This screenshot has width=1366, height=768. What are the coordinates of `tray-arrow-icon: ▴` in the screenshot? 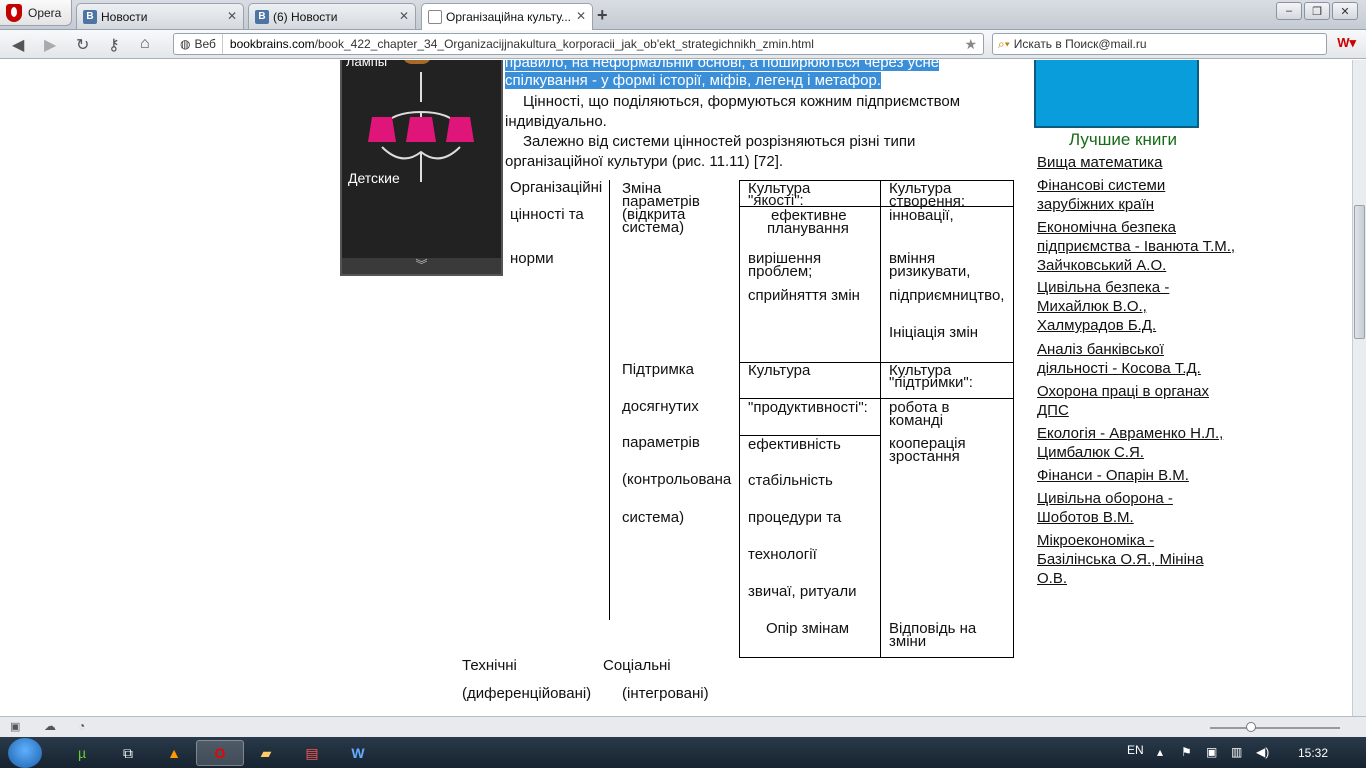 It's located at (1160, 752).